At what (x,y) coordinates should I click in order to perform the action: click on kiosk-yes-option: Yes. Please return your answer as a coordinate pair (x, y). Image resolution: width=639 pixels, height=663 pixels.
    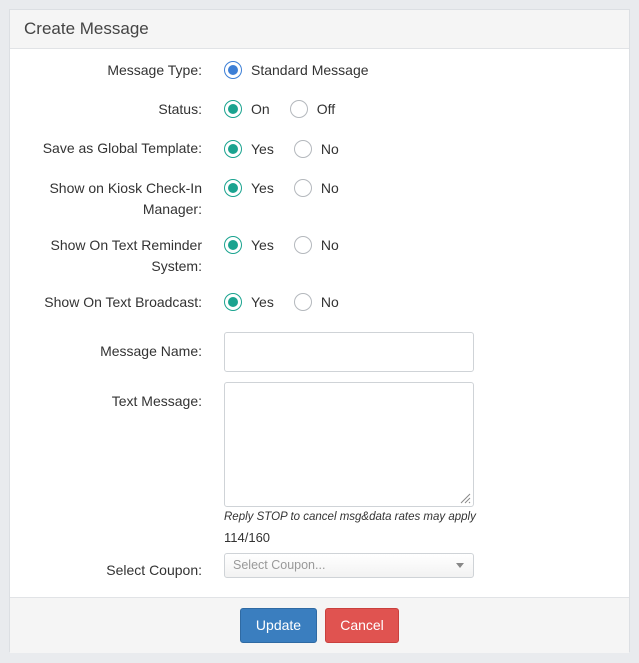
    Looking at the image, I should click on (249, 188).